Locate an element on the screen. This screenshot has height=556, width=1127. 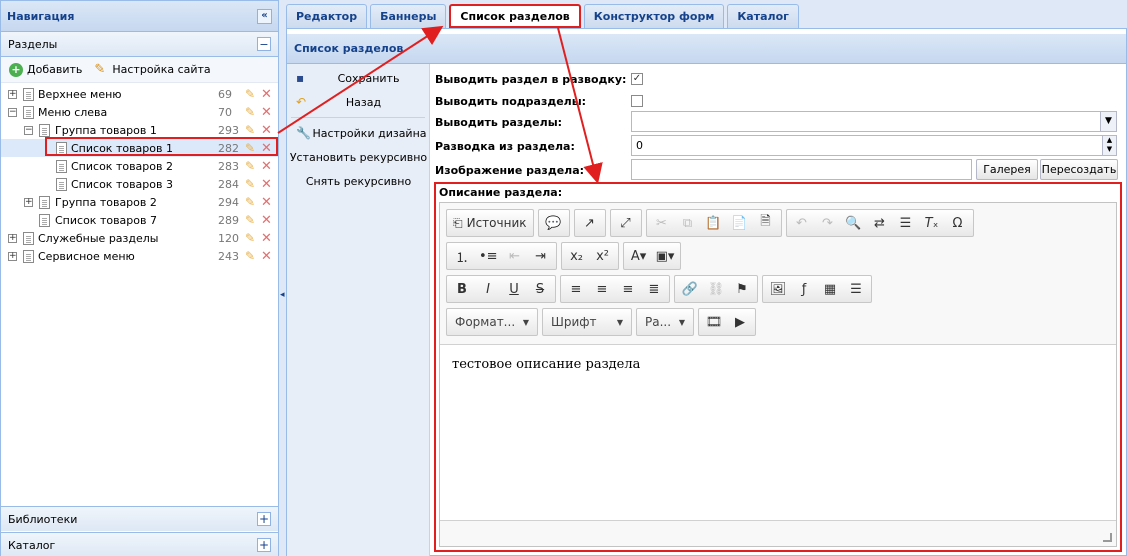
spinner-icon: ▲ ▼ is located at coordinates (1109, 145).